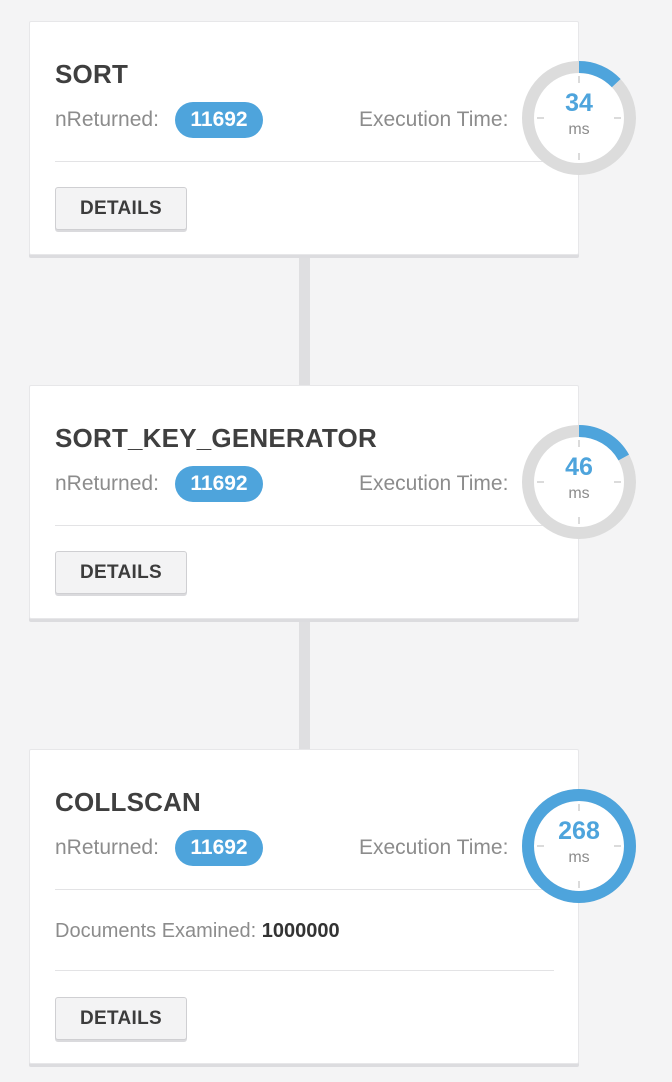 The image size is (672, 1082). I want to click on documents-examined: Documents Examined: 1000000, so click(197, 931).